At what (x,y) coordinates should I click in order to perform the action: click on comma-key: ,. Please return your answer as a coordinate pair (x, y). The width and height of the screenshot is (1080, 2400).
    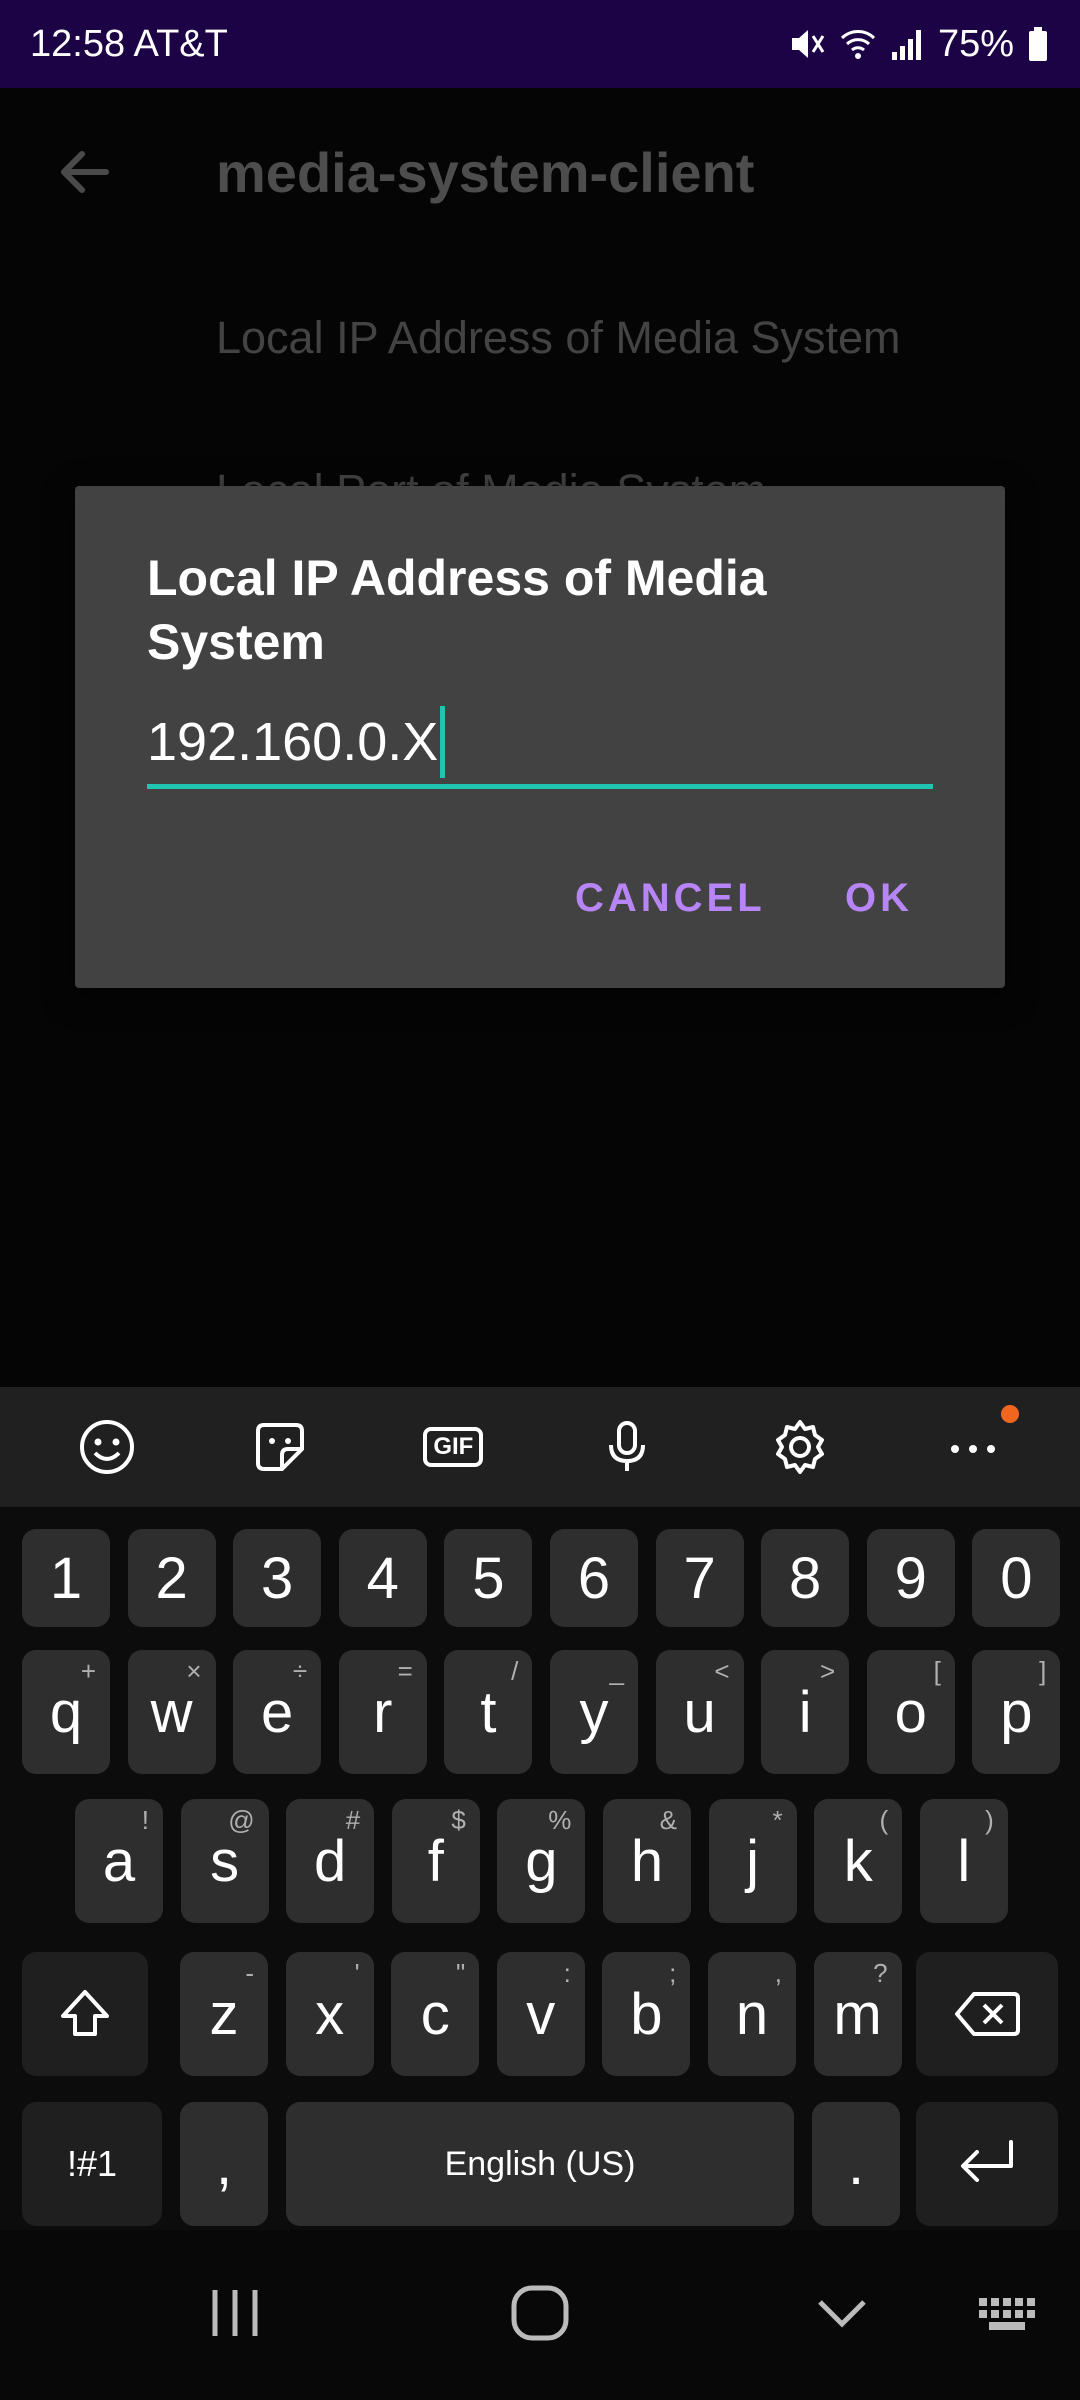
    Looking at the image, I should click on (224, 2164).